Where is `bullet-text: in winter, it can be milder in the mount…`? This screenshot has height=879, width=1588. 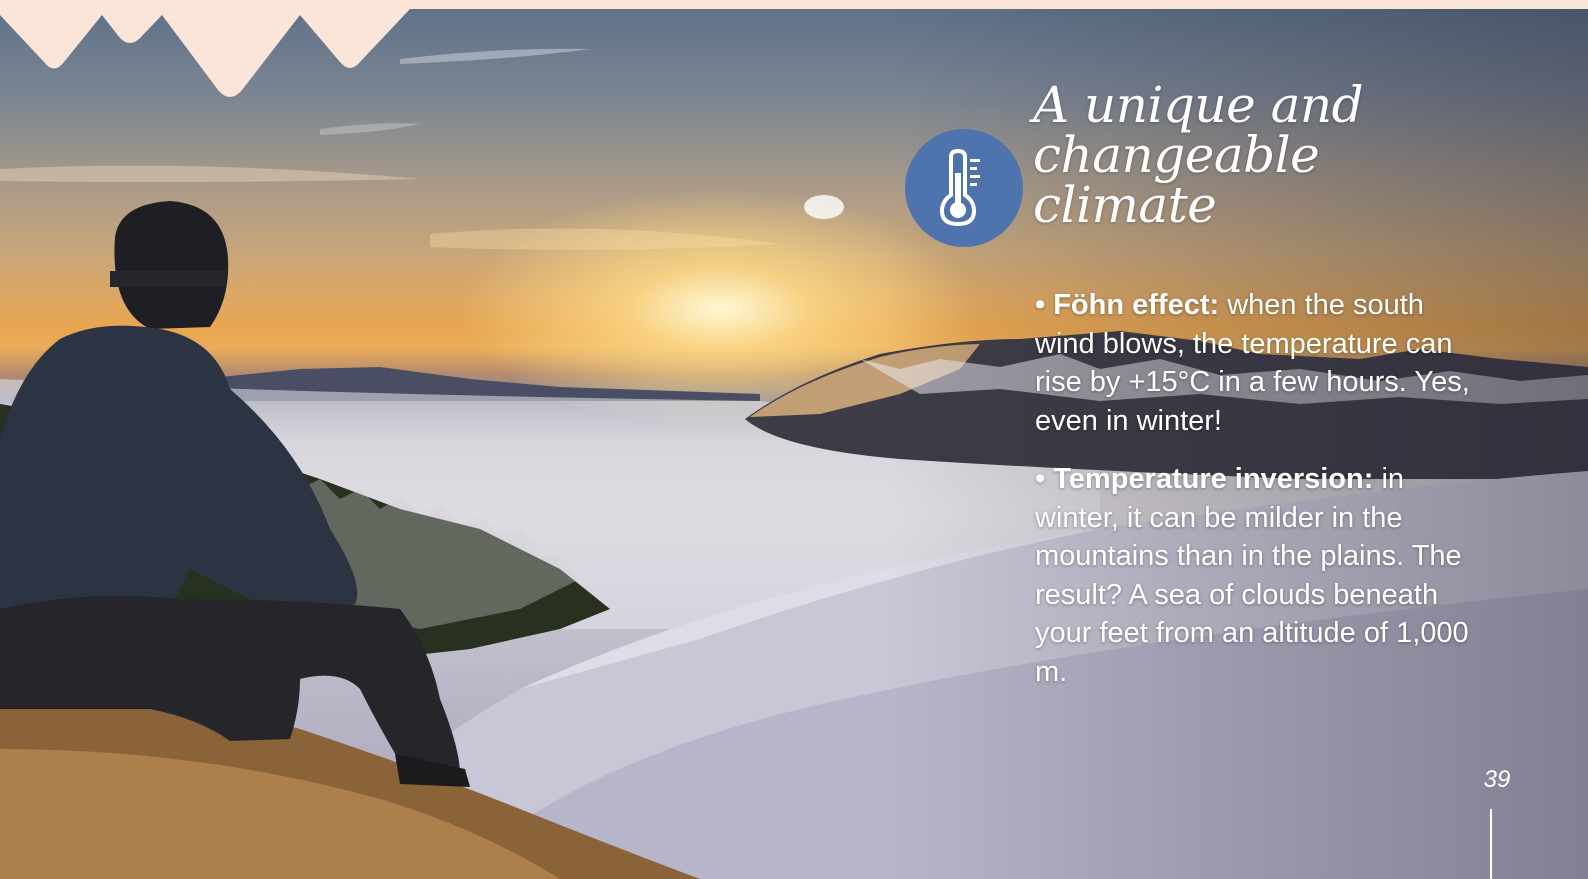
bullet-text: in winter, it can be milder in the mount… is located at coordinates (1252, 575).